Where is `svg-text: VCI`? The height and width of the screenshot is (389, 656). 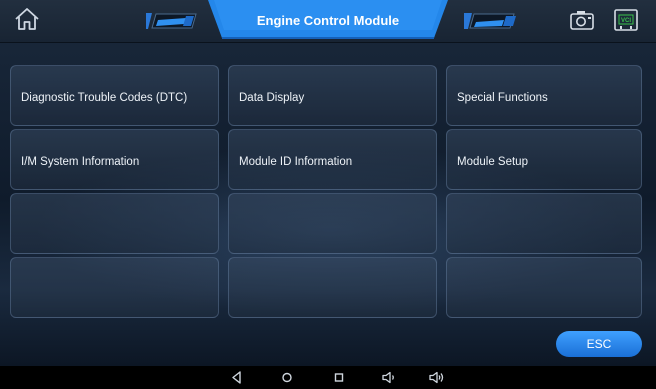
svg-text: VCI is located at coordinates (626, 21).